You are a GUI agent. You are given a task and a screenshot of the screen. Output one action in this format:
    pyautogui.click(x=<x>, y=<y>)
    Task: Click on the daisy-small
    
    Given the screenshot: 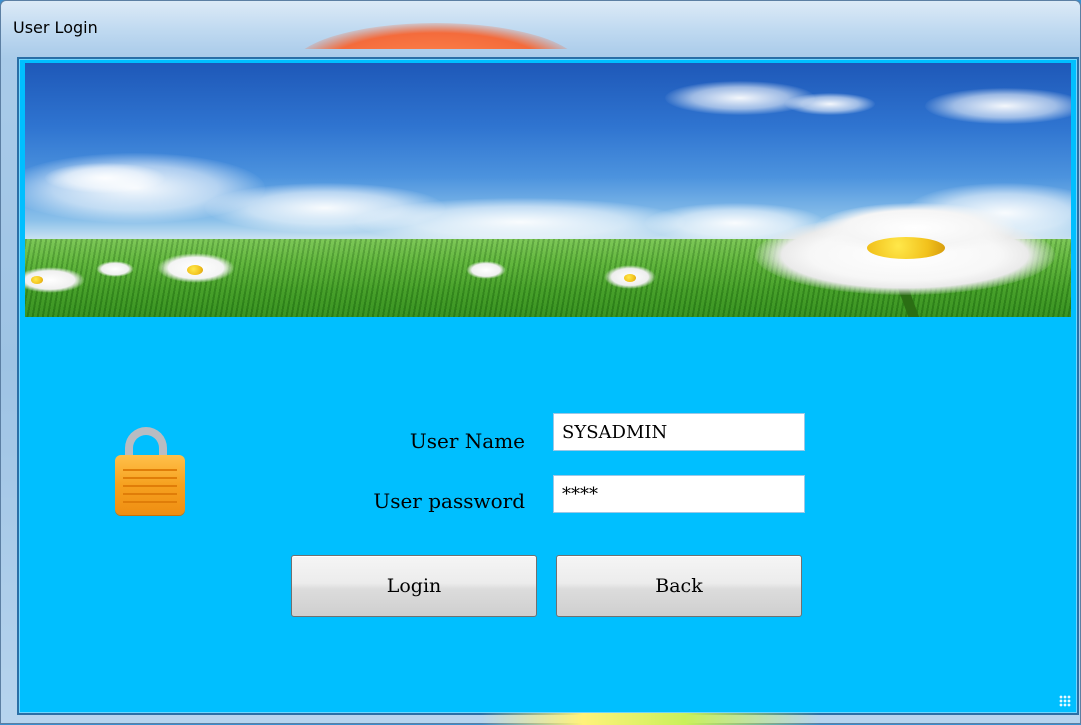 What is the action you would take?
    pyautogui.click(x=196, y=268)
    